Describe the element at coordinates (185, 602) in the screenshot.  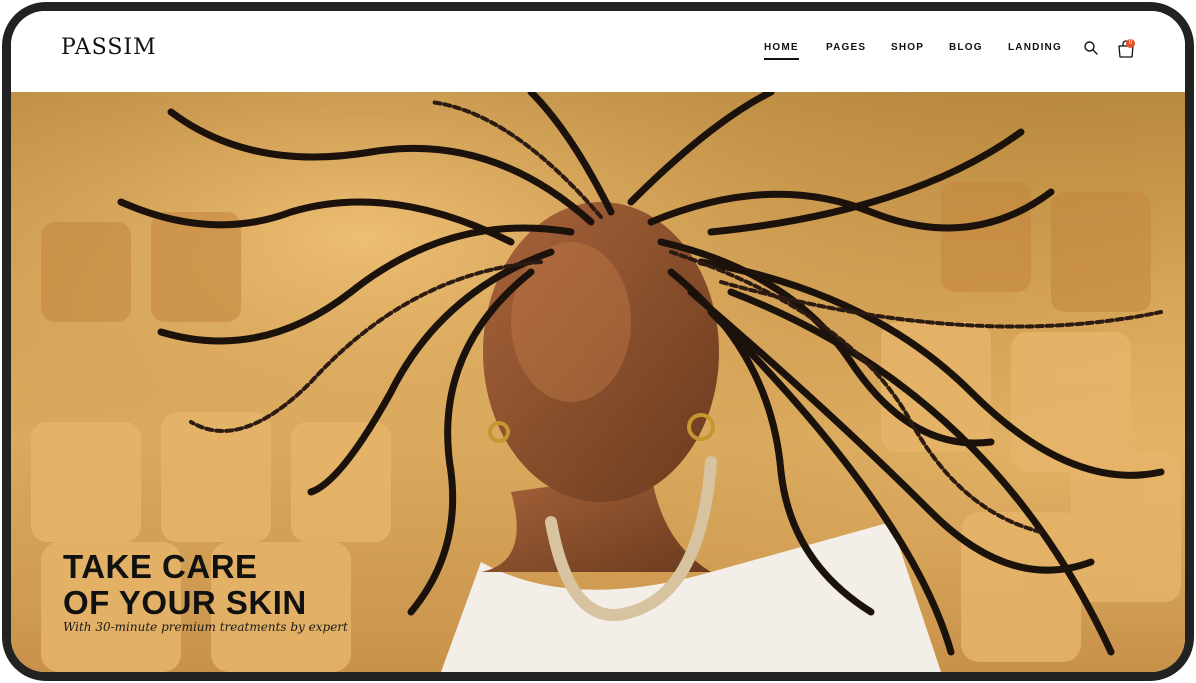
I see `hero-title-line-2: OF YOUR SKIN` at that location.